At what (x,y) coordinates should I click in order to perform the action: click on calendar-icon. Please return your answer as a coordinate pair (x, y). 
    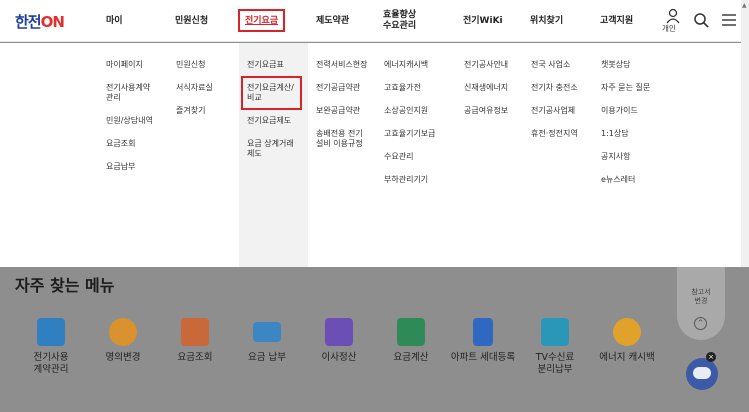
    Looking at the image, I should click on (339, 332).